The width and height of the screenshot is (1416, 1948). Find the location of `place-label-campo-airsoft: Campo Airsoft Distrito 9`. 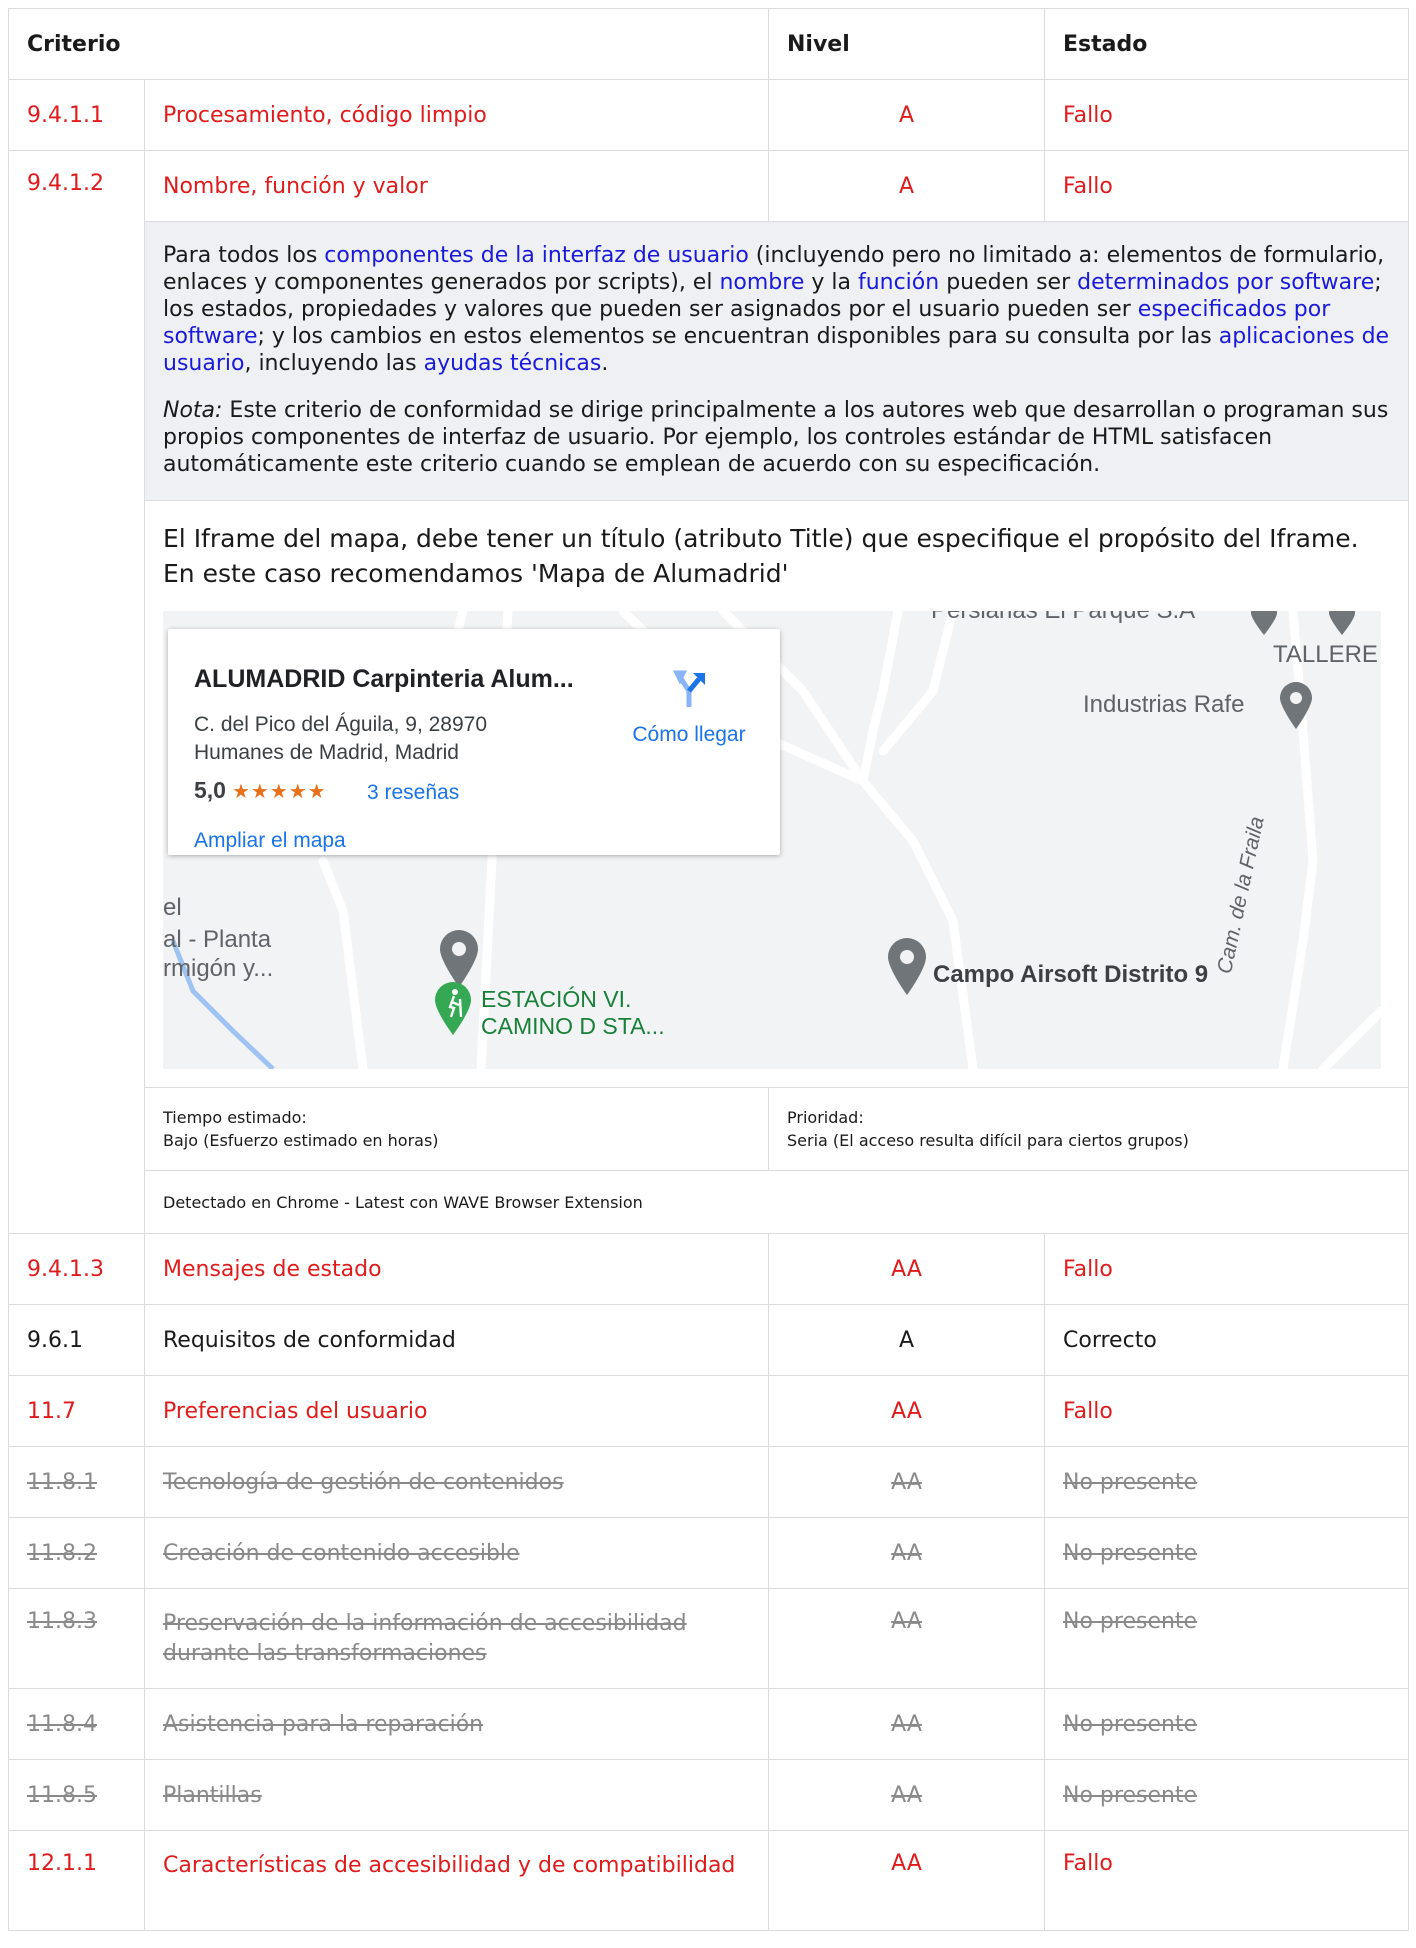

place-label-campo-airsoft: Campo Airsoft Distrito 9 is located at coordinates (1070, 975).